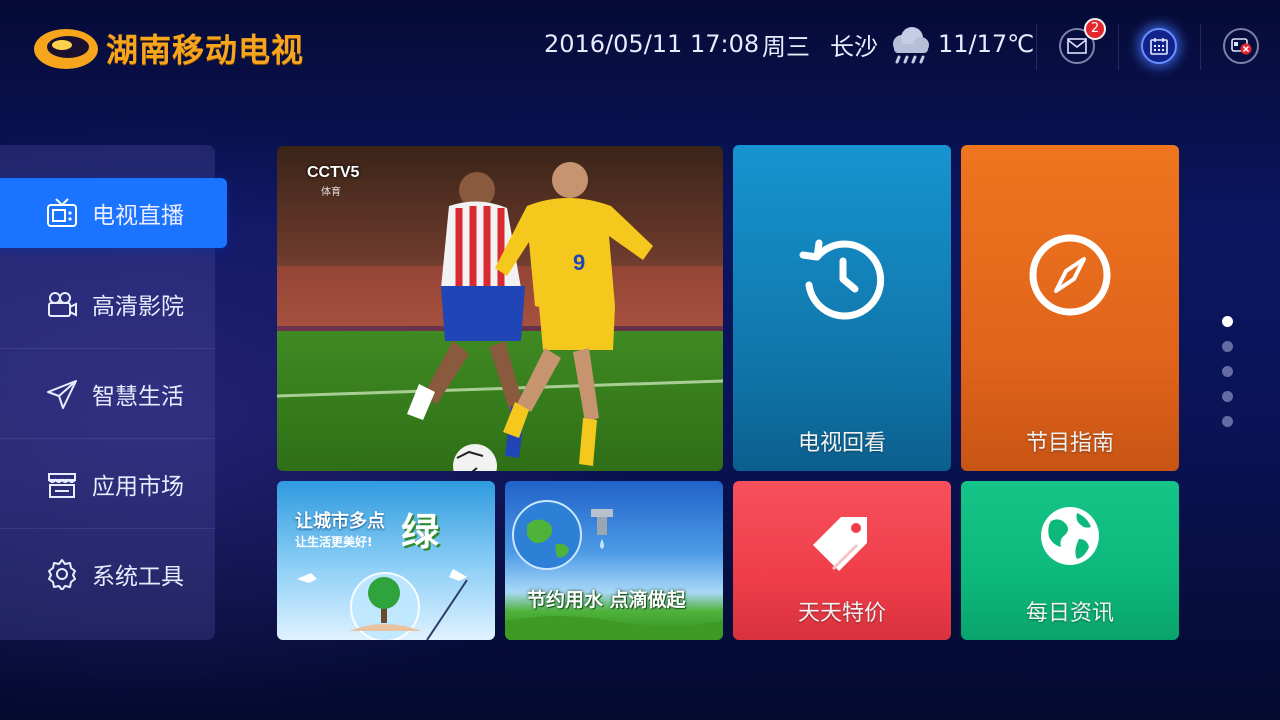 The width and height of the screenshot is (1280, 720). I want to click on ad-big-char: 绿, so click(420, 532).